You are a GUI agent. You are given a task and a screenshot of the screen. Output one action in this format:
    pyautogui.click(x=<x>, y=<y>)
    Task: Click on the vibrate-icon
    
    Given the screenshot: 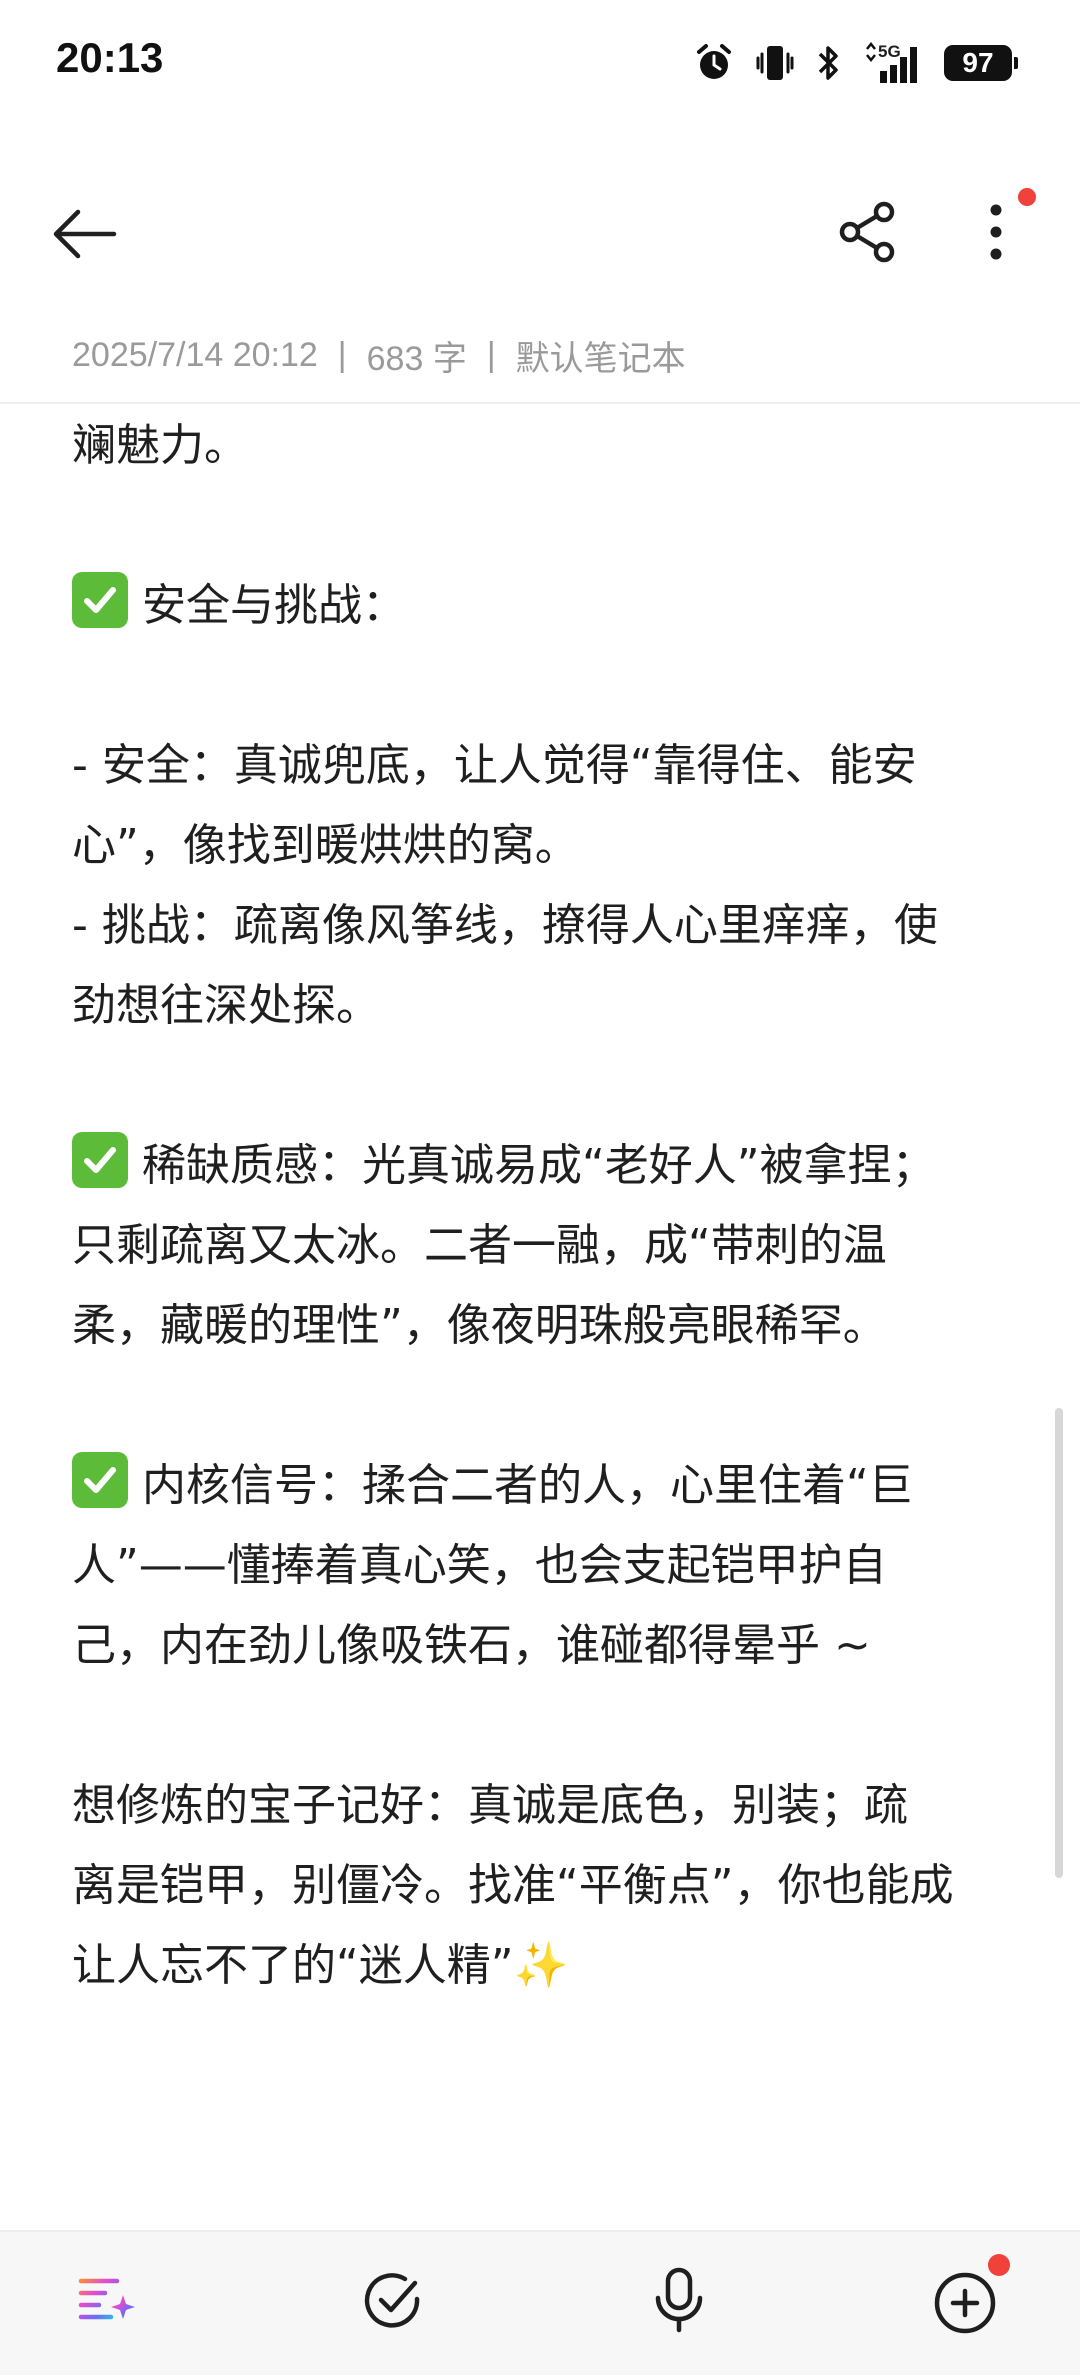 What is the action you would take?
    pyautogui.click(x=775, y=63)
    